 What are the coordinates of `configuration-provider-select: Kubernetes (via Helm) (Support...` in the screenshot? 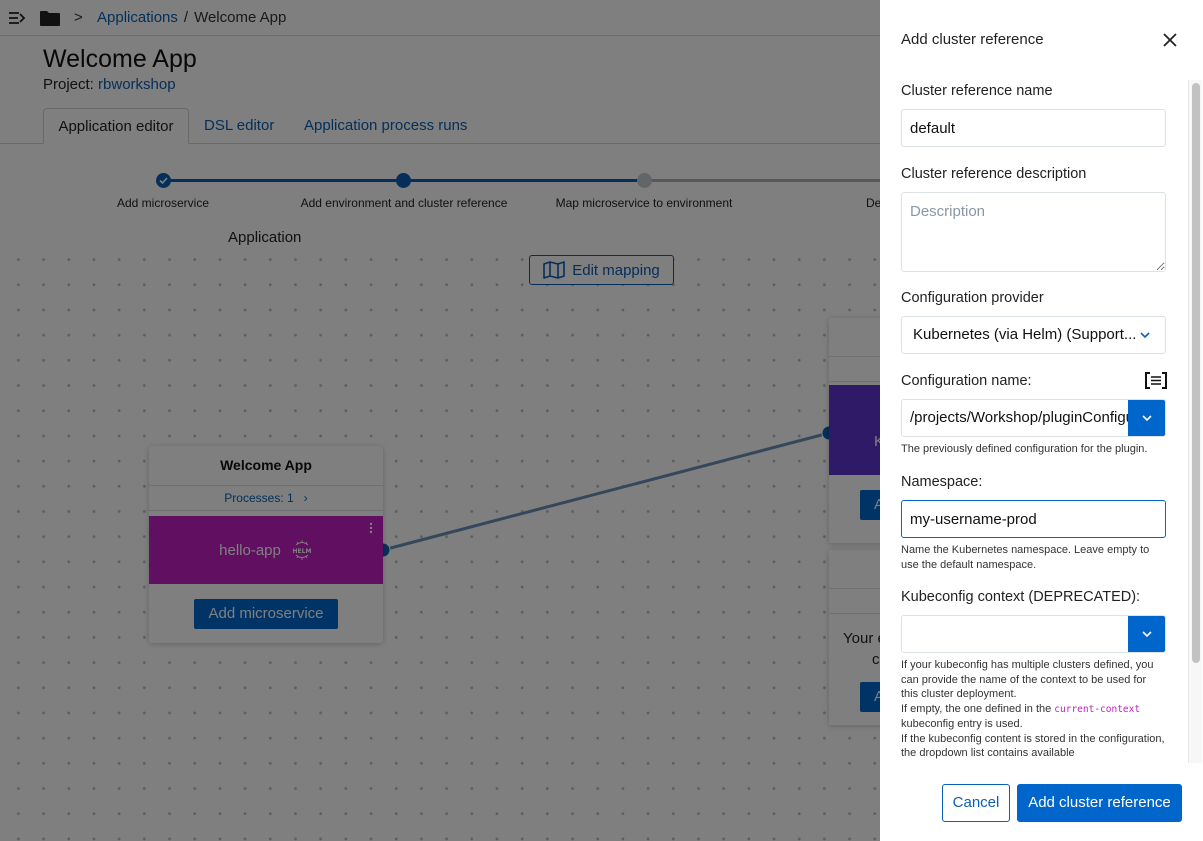 It's located at (1033, 335).